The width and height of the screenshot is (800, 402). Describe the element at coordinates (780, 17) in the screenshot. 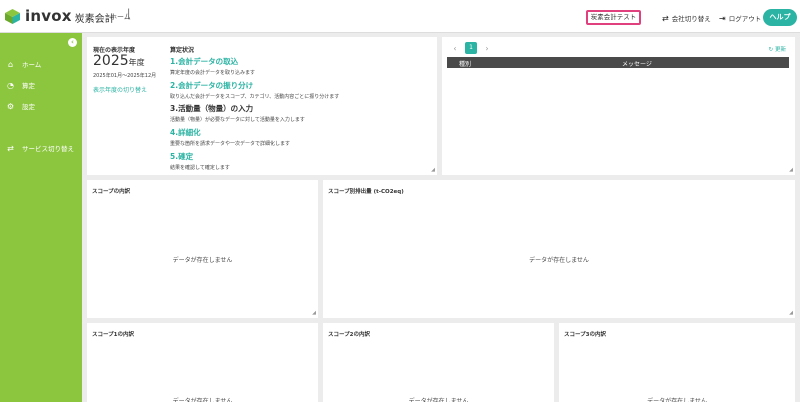

I see `help-button: ヘルプ` at that location.